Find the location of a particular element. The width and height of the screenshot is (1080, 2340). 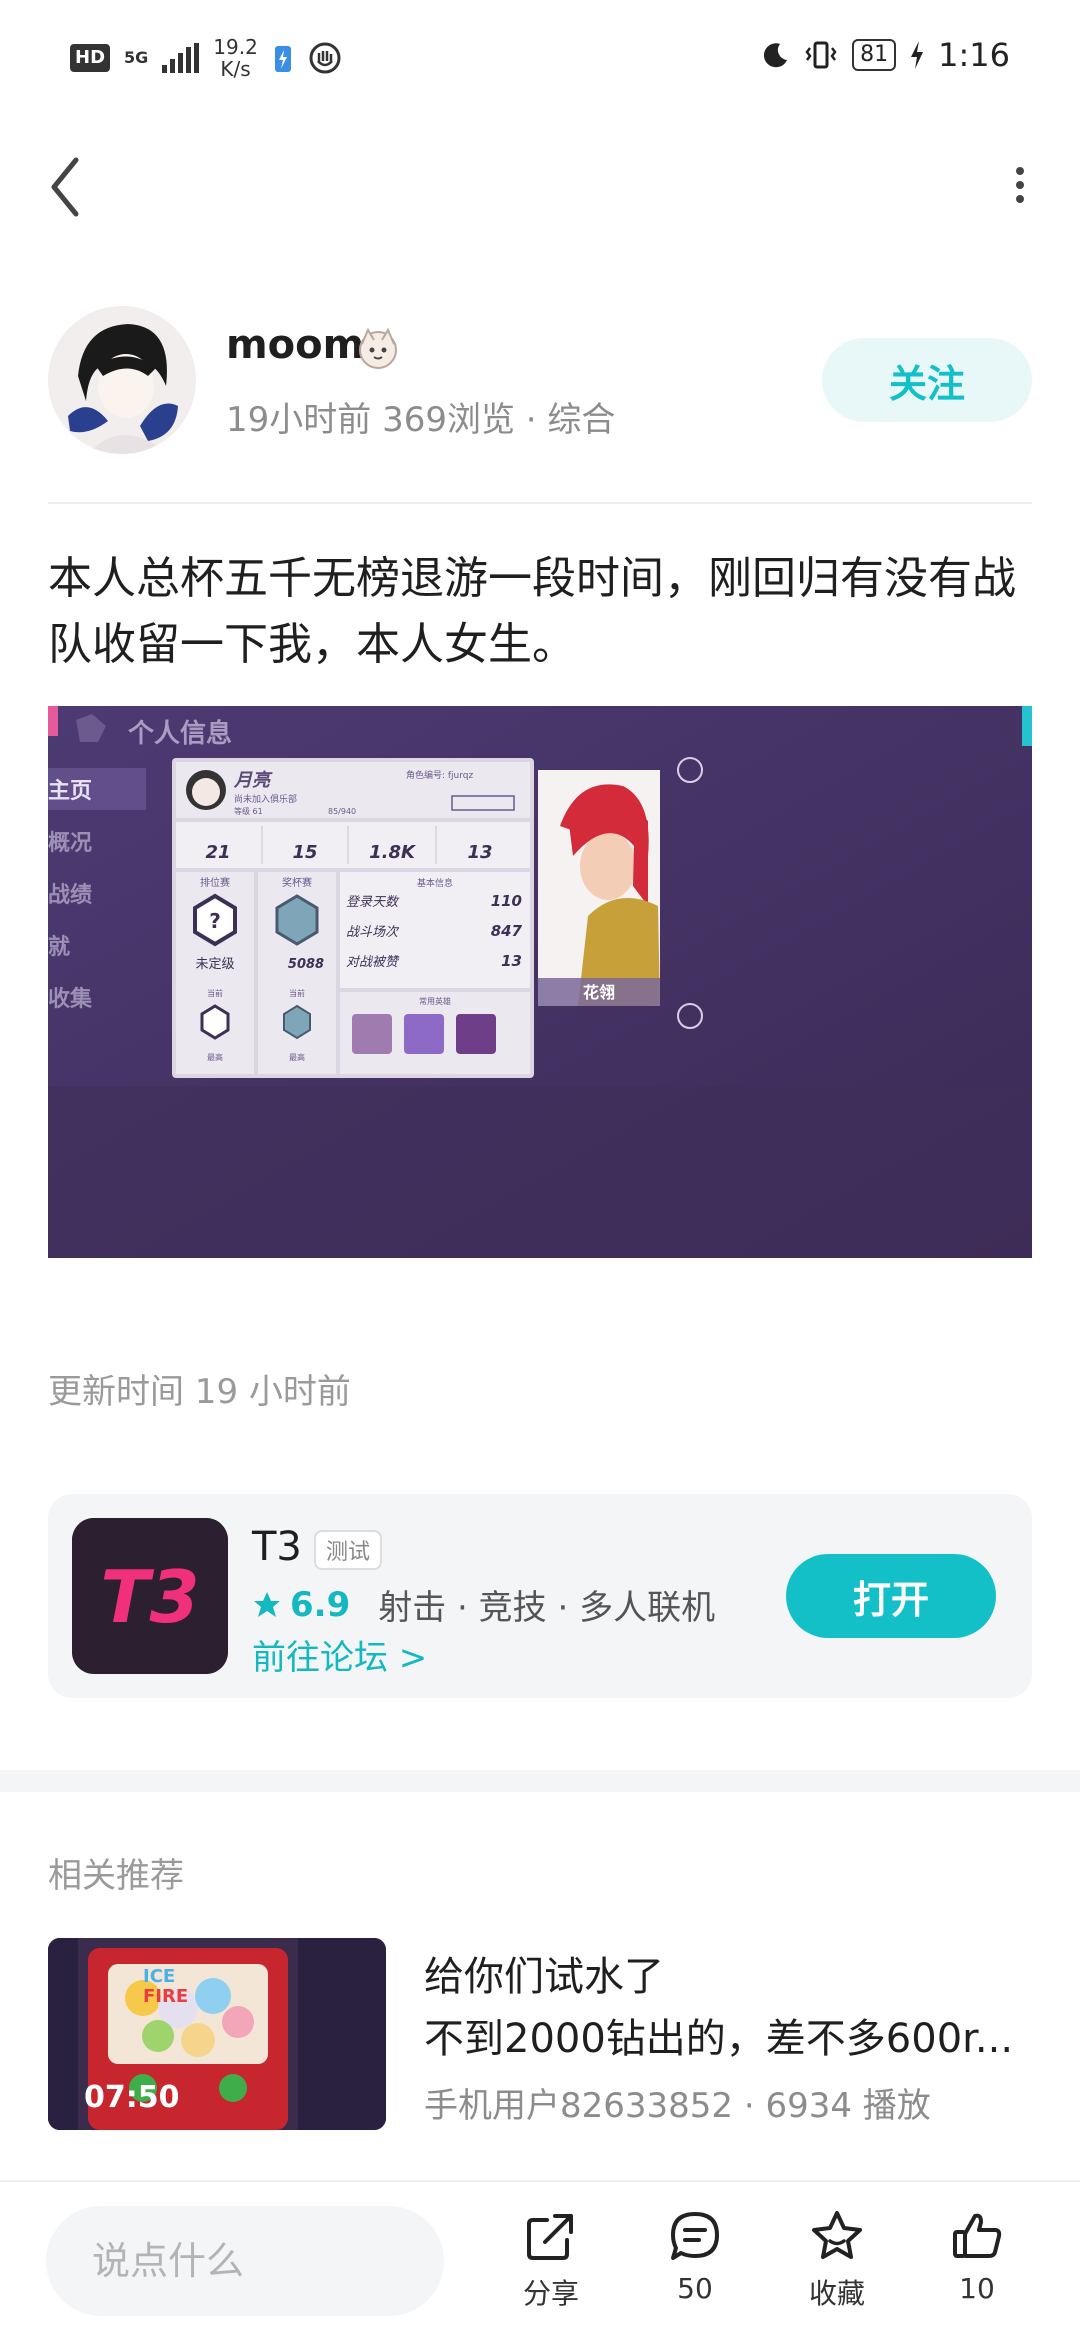

section-separator is located at coordinates (540, 1781).